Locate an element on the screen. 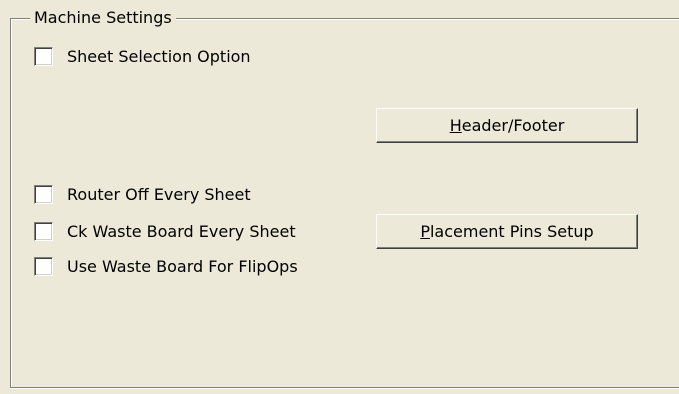  use-waste-board-for-flipops-checkbox: Use Waste Board For FlipOps is located at coordinates (166, 266).